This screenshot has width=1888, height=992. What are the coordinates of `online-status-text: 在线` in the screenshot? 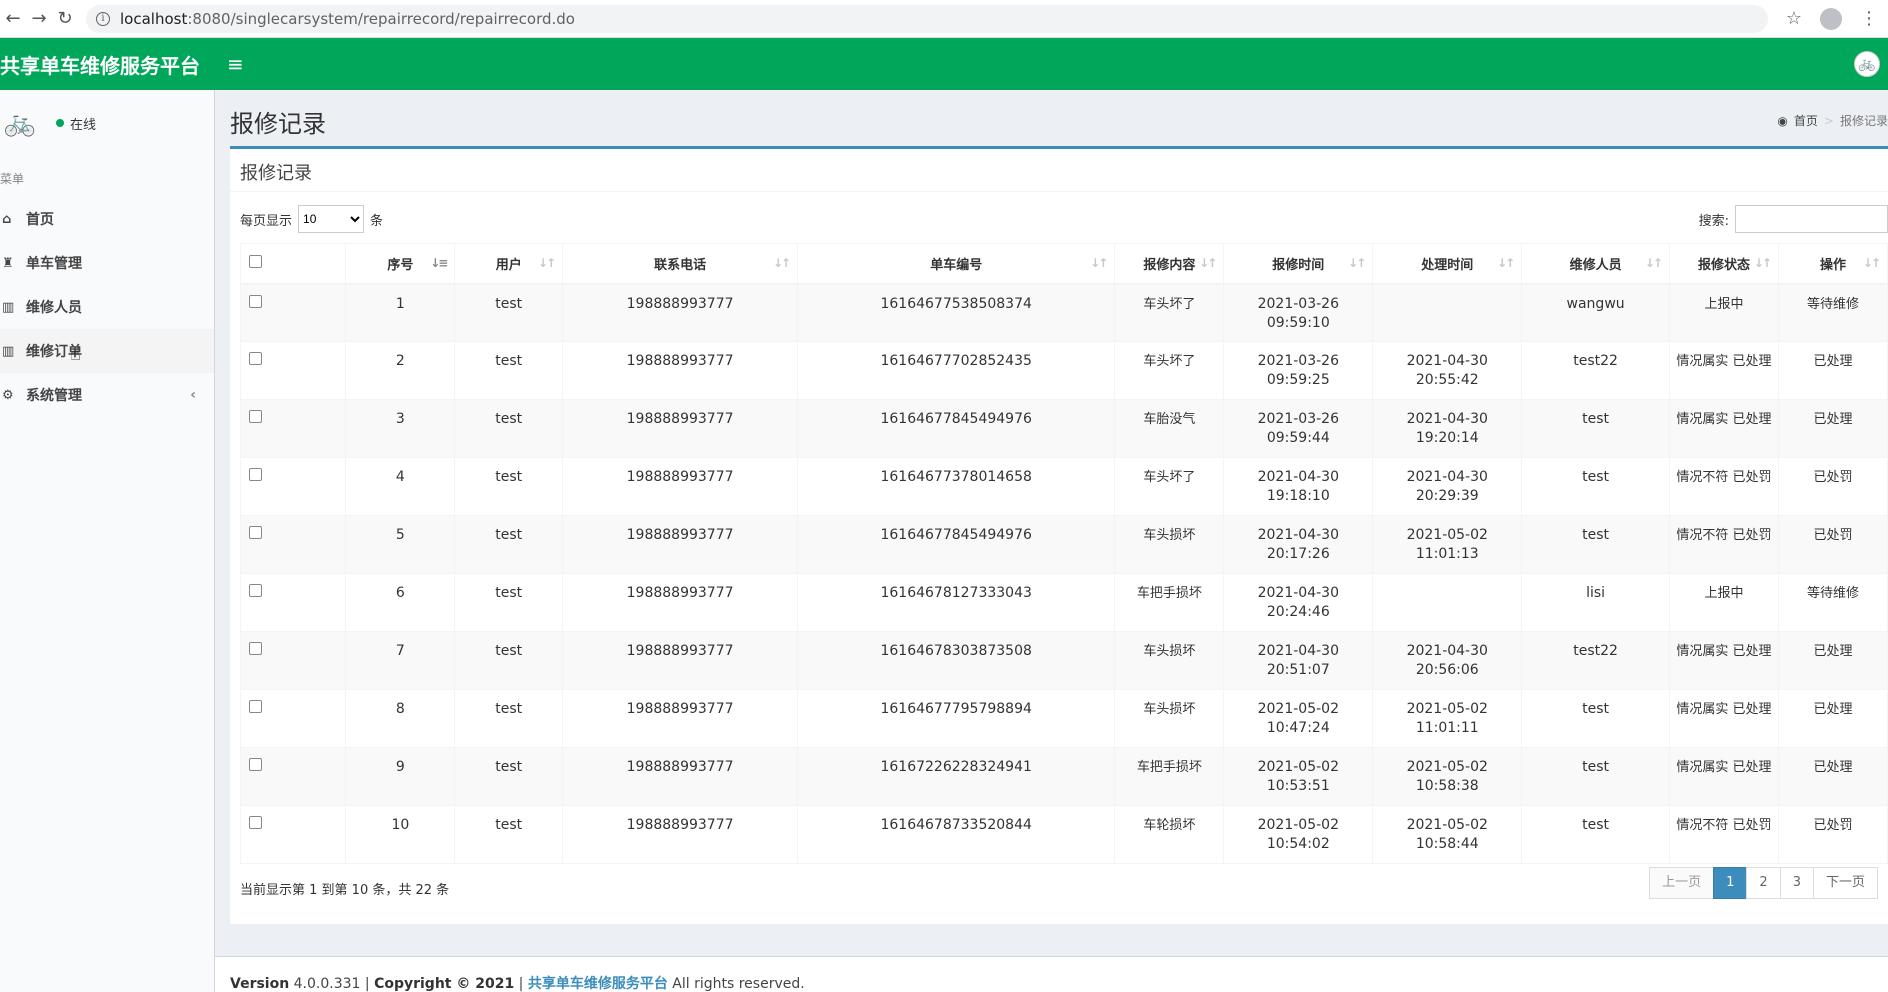 It's located at (83, 125).